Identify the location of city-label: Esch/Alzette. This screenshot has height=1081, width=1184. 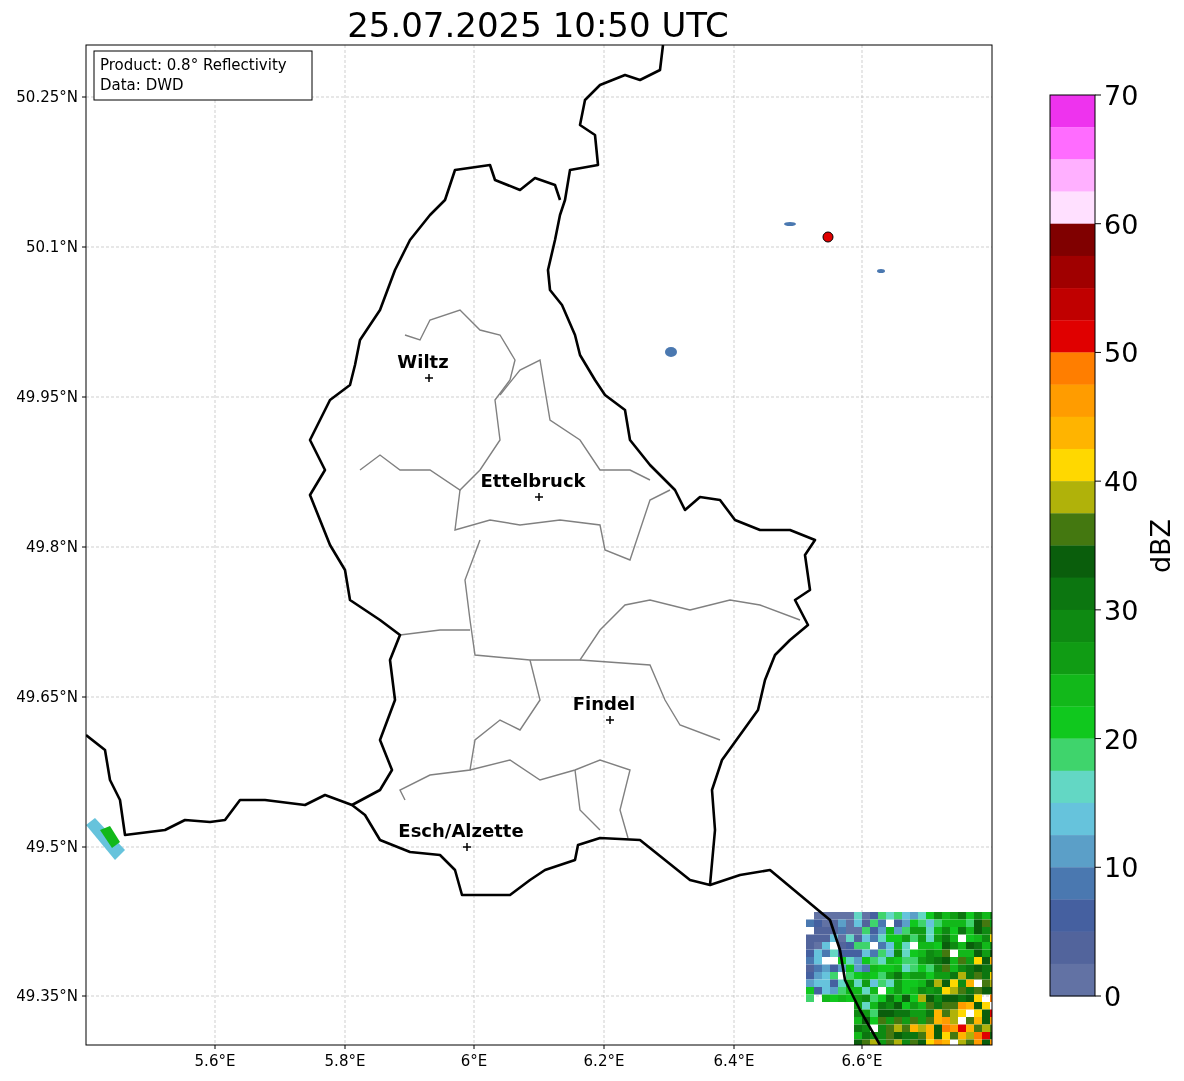
(461, 830).